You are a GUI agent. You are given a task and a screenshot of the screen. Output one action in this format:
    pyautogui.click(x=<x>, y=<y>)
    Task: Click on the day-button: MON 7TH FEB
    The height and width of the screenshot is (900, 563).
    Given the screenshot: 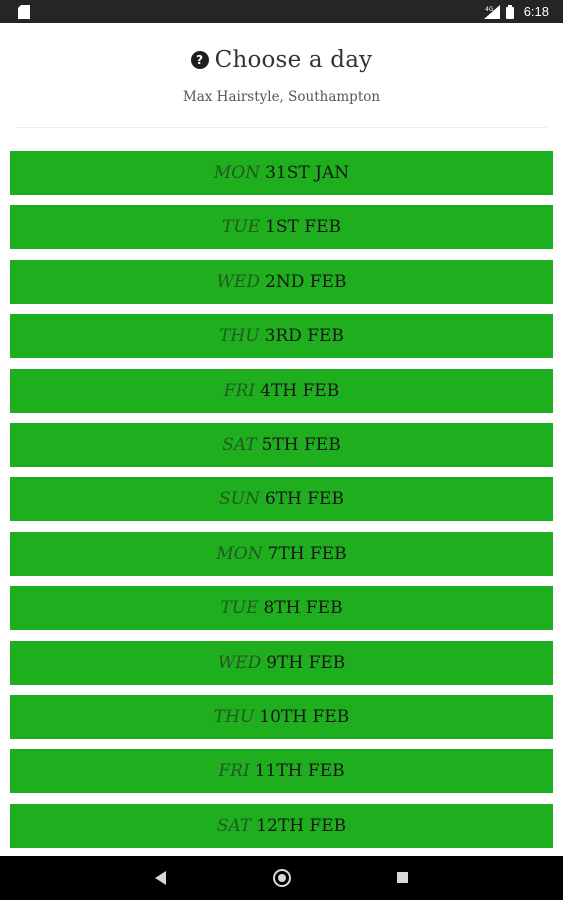 What is the action you would take?
    pyautogui.click(x=281, y=553)
    